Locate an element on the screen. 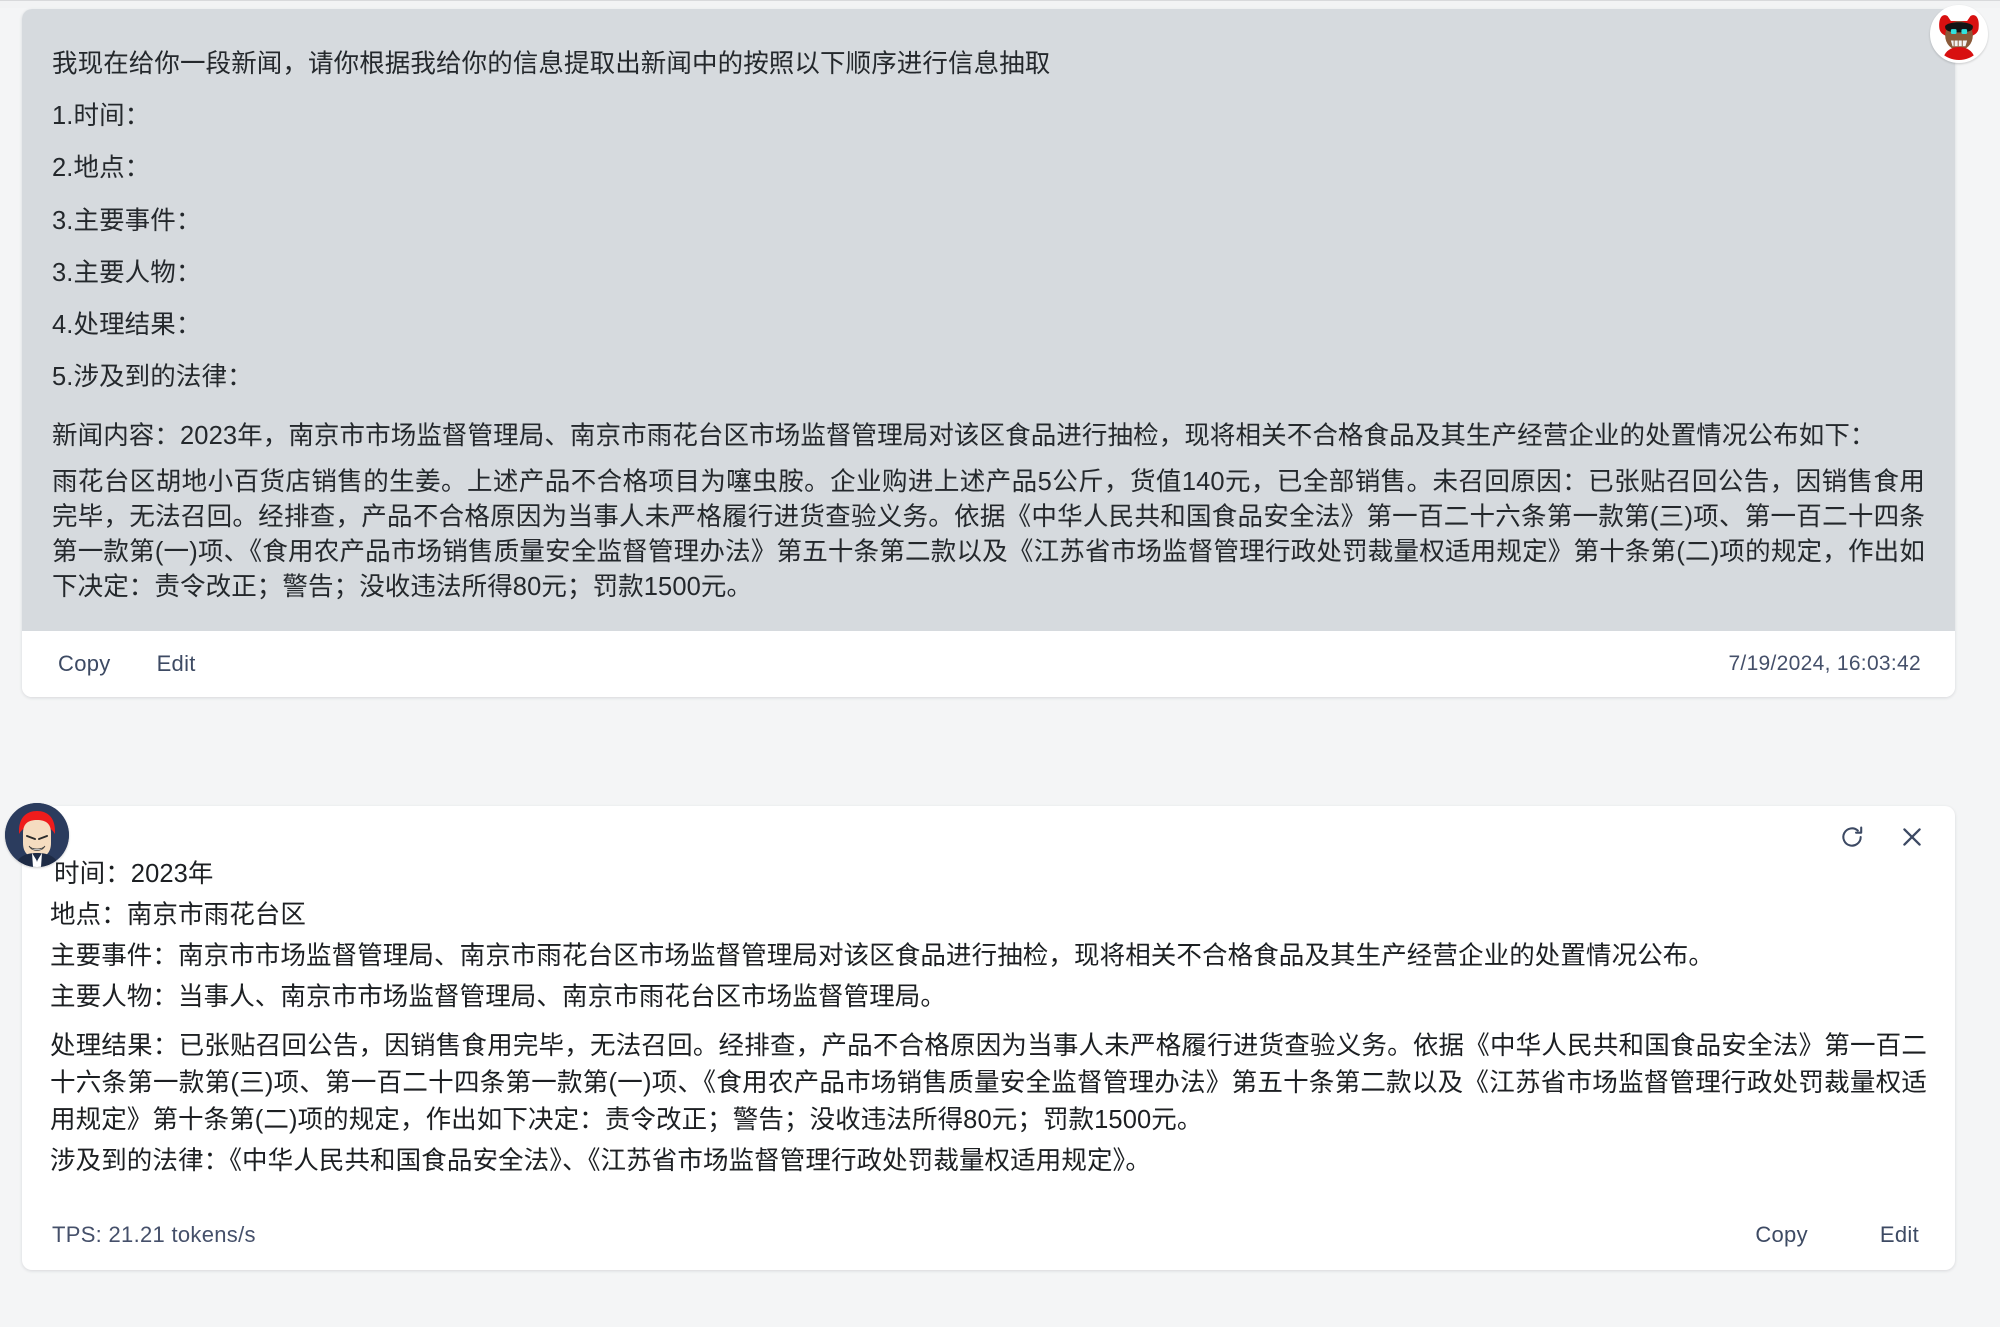 The width and height of the screenshot is (2000, 1327). assistant-avatar is located at coordinates (37, 835).